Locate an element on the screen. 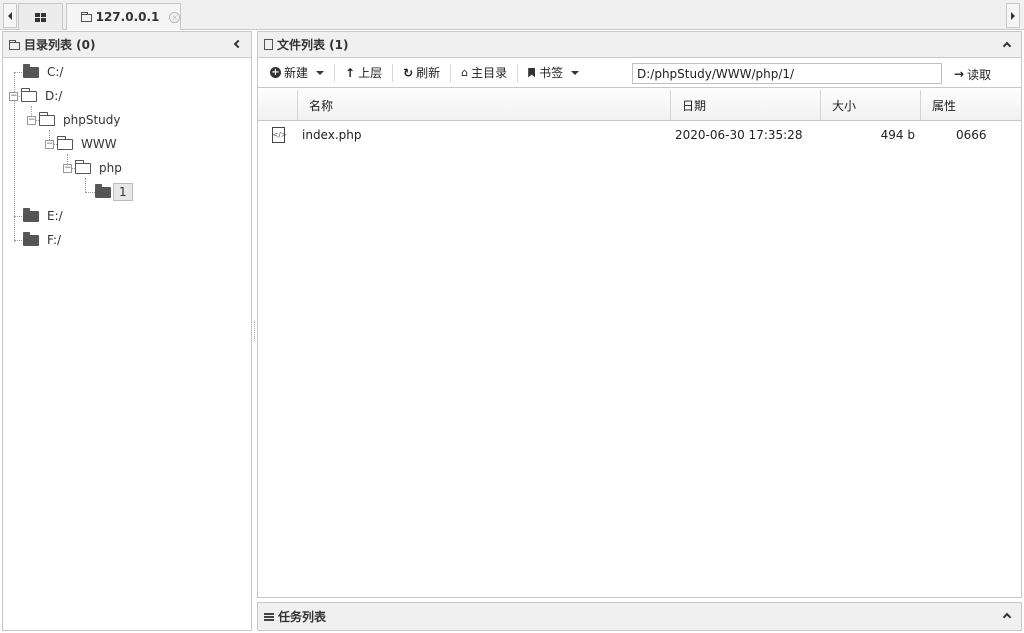 This screenshot has height=633, width=1024. column-header-icon is located at coordinates (278, 105).